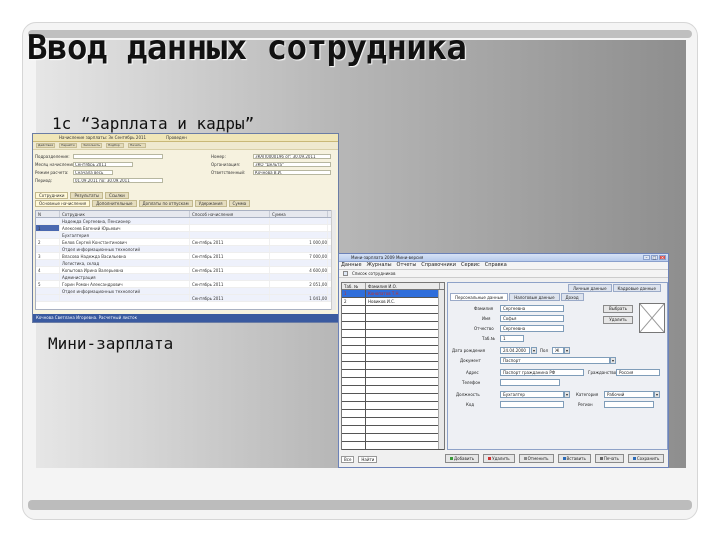 This screenshot has width=720, height=540. What do you see at coordinates (184, 221) in the screenshot?
I see `table-row: Надежда Сергеевна, Пенсионер` at bounding box center [184, 221].